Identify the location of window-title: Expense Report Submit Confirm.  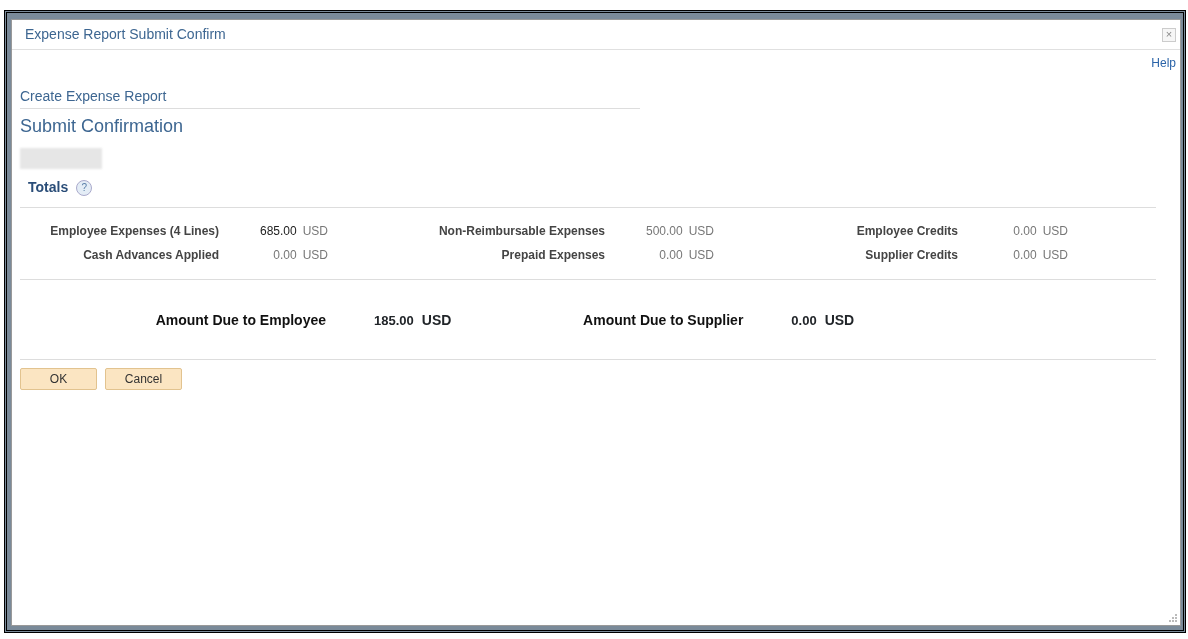
(125, 34).